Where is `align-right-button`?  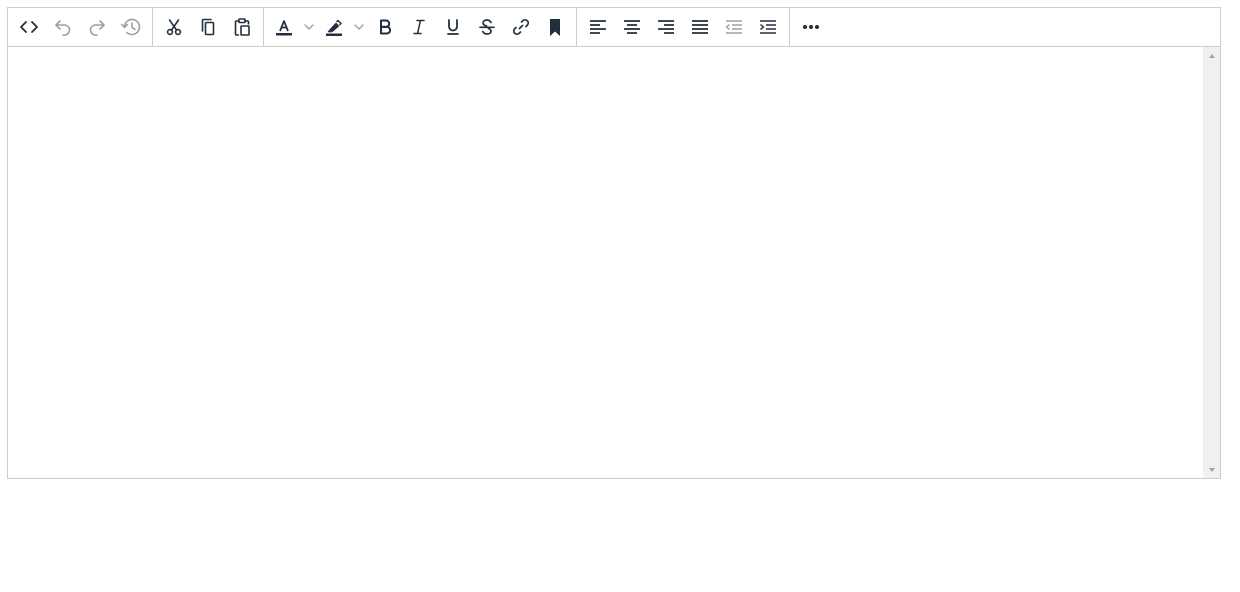 align-right-button is located at coordinates (666, 27).